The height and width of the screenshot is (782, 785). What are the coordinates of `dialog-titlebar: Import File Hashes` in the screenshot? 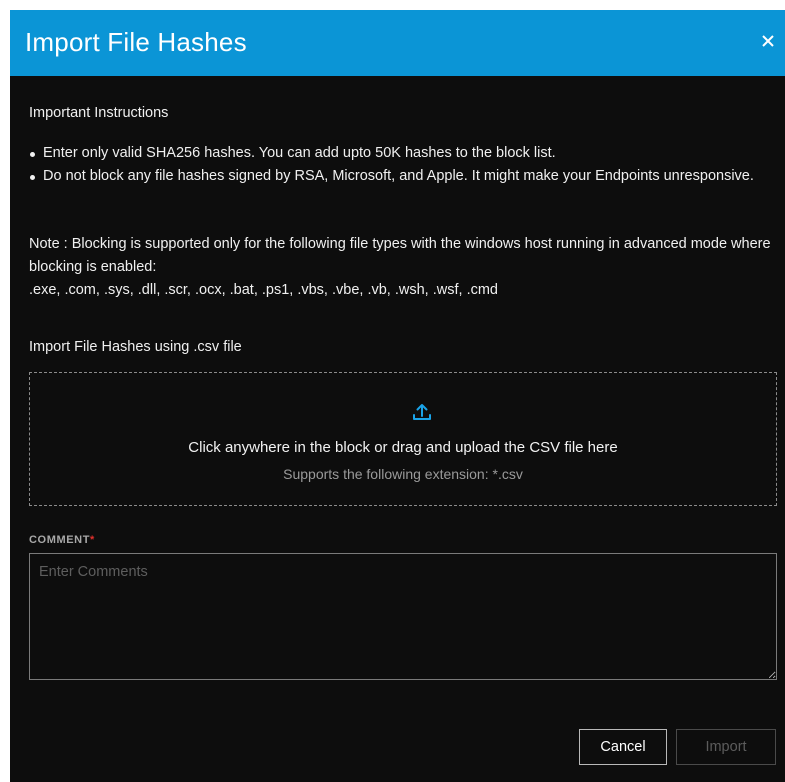 It's located at (397, 43).